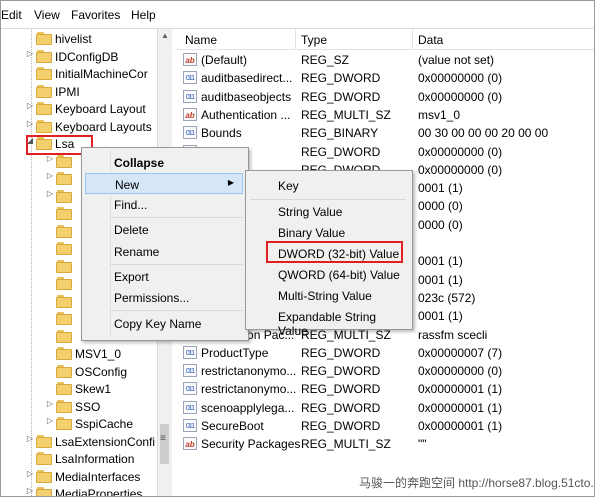  Describe the element at coordinates (201, 40) in the screenshot. I see `column-header-name: Name` at that location.